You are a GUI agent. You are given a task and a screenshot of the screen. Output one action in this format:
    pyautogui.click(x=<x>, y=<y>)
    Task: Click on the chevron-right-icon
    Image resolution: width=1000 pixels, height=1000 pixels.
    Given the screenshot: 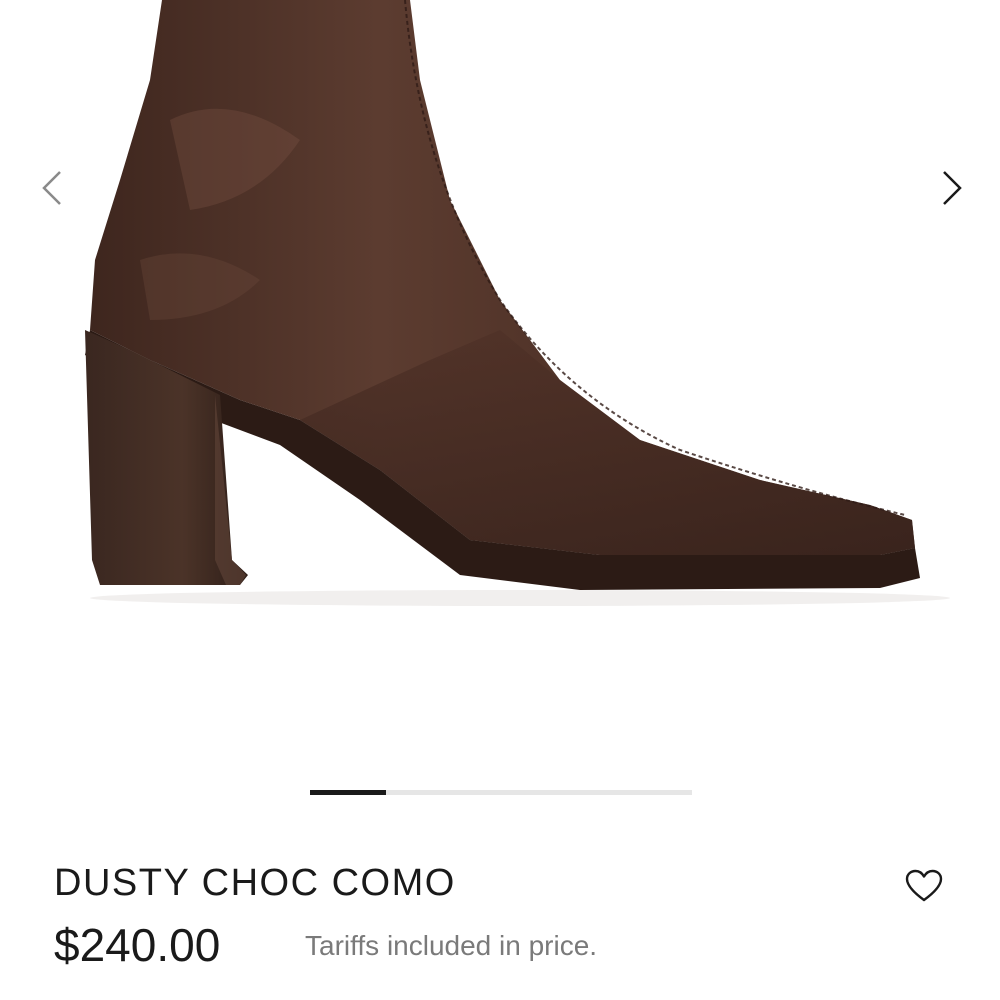 What is the action you would take?
    pyautogui.click(x=952, y=188)
    